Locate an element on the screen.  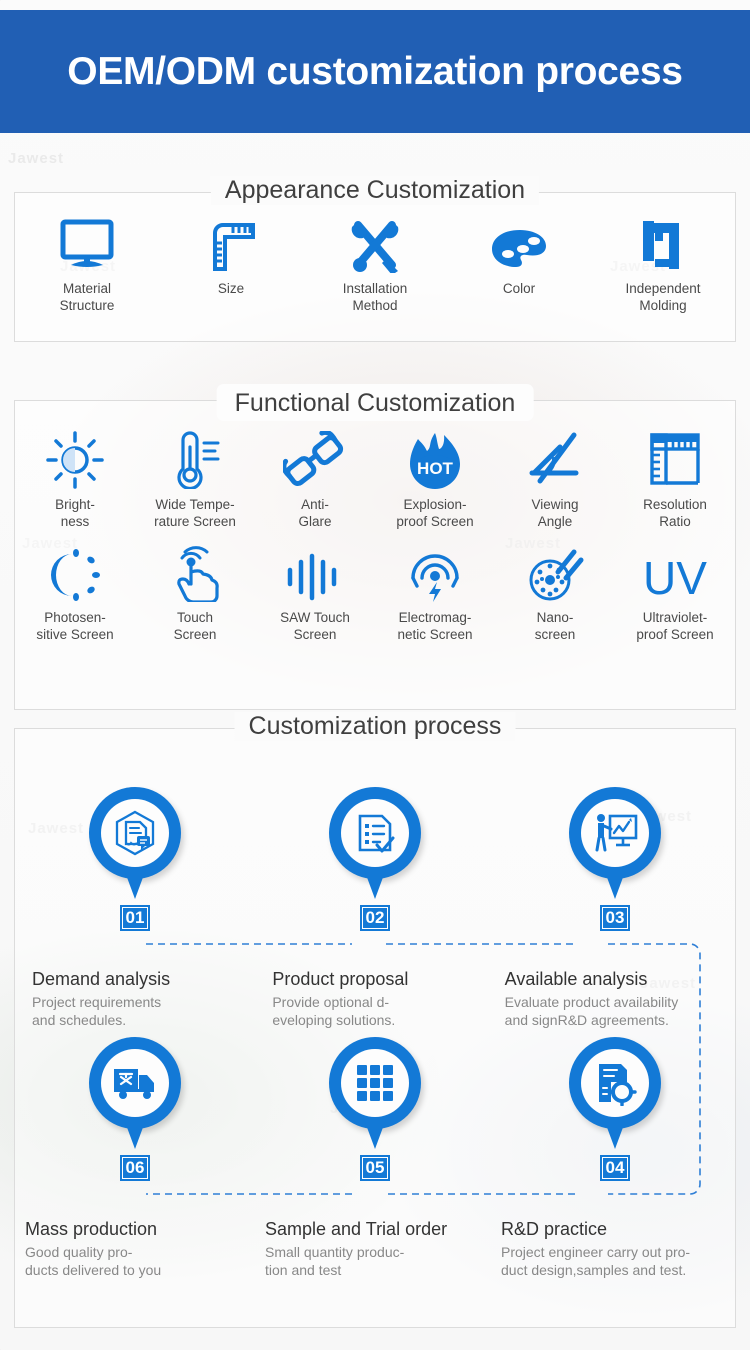
functional-section-title: Functional Customization is located at coordinates (375, 402).